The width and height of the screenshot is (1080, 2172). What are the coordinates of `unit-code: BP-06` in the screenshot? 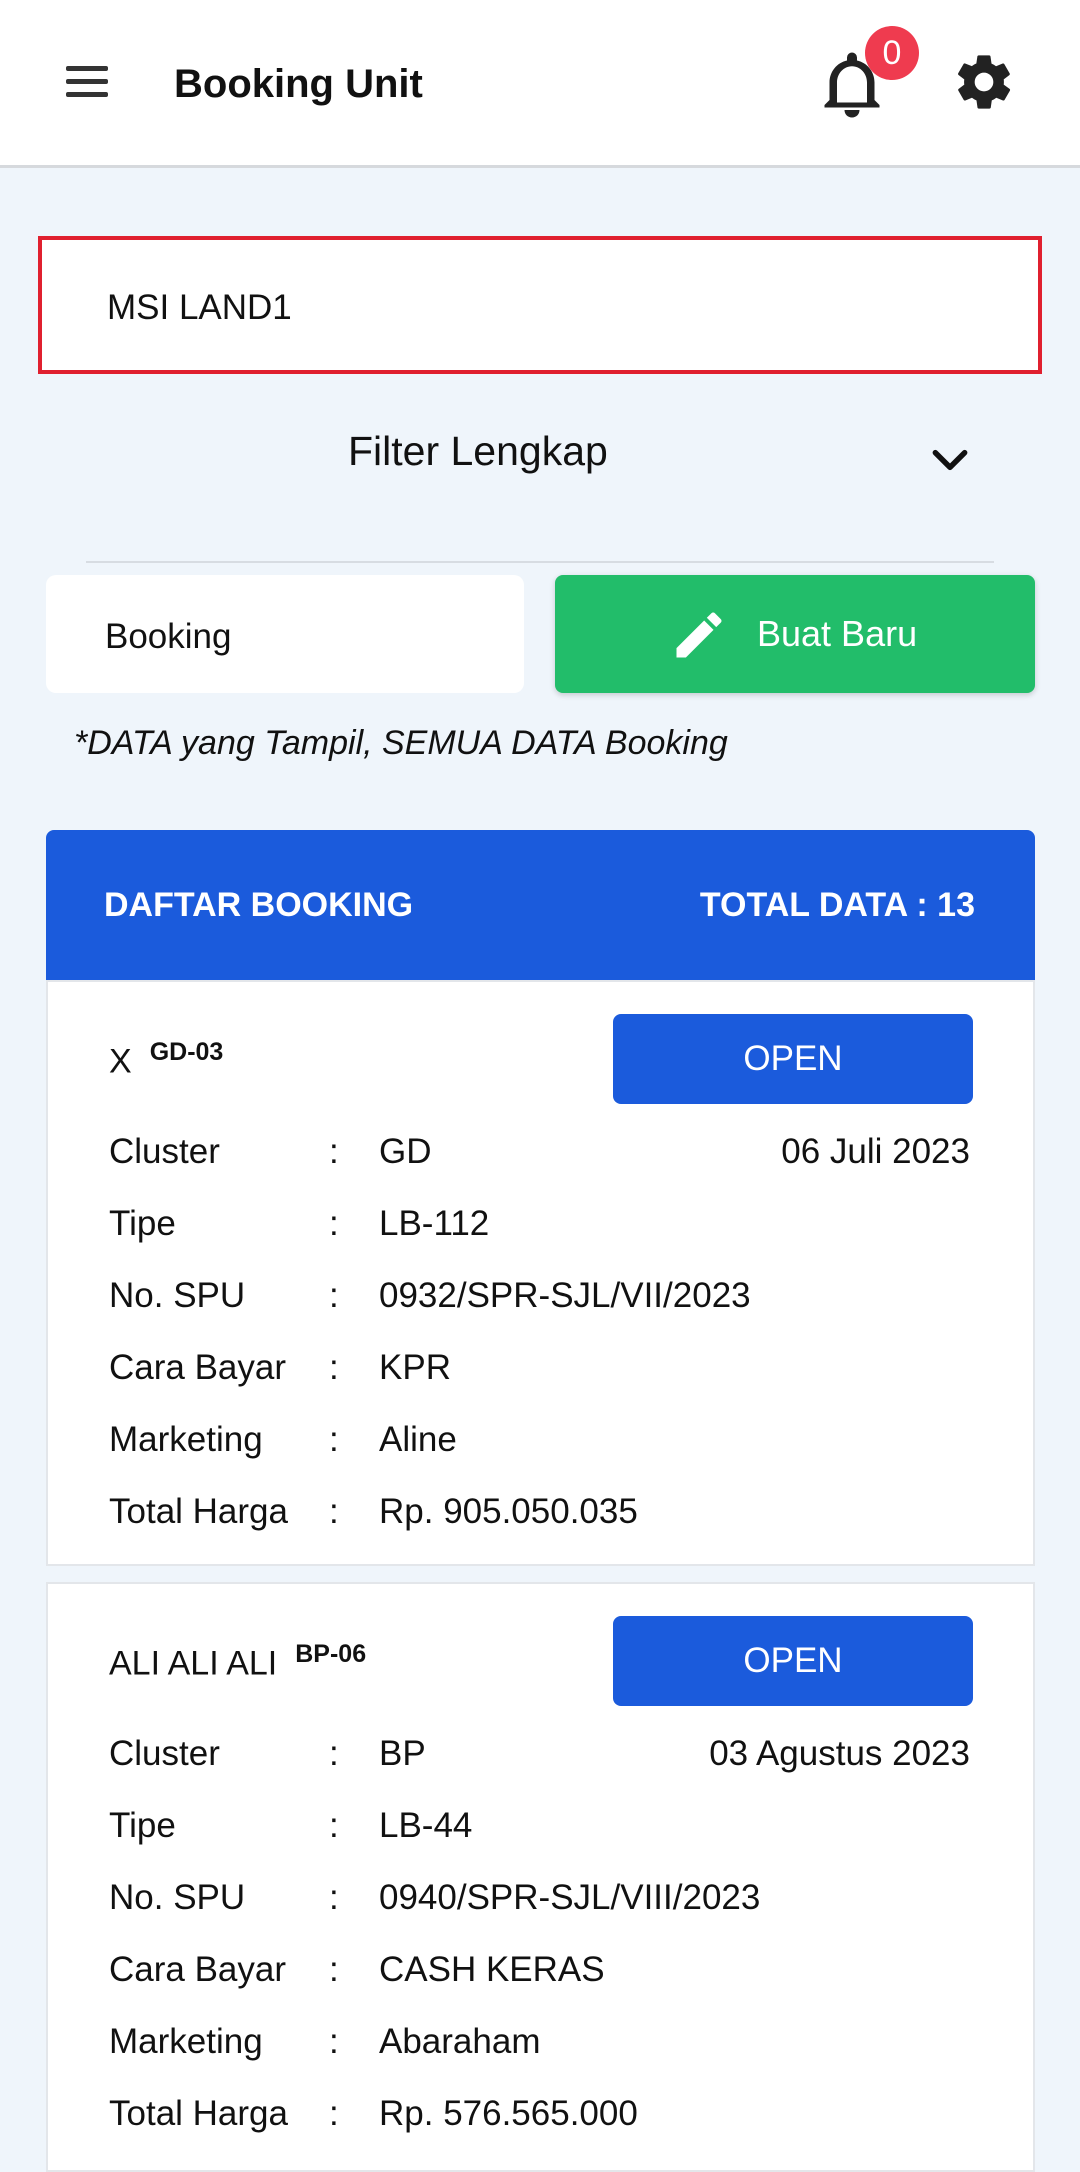 It's located at (331, 1654).